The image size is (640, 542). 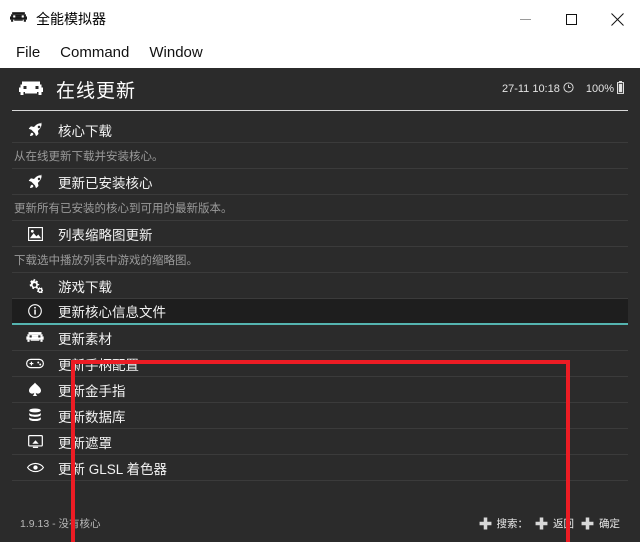 I want to click on list-item-core-downloader: 核心下载, so click(x=320, y=130).